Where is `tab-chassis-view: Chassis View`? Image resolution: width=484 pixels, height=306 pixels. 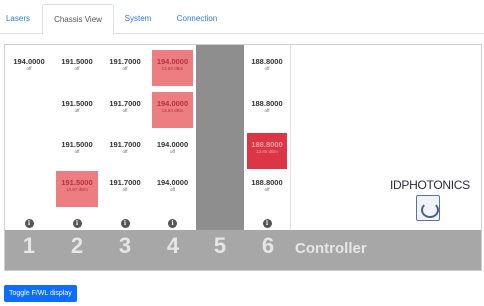
tab-chassis-view: Chassis View is located at coordinates (78, 19).